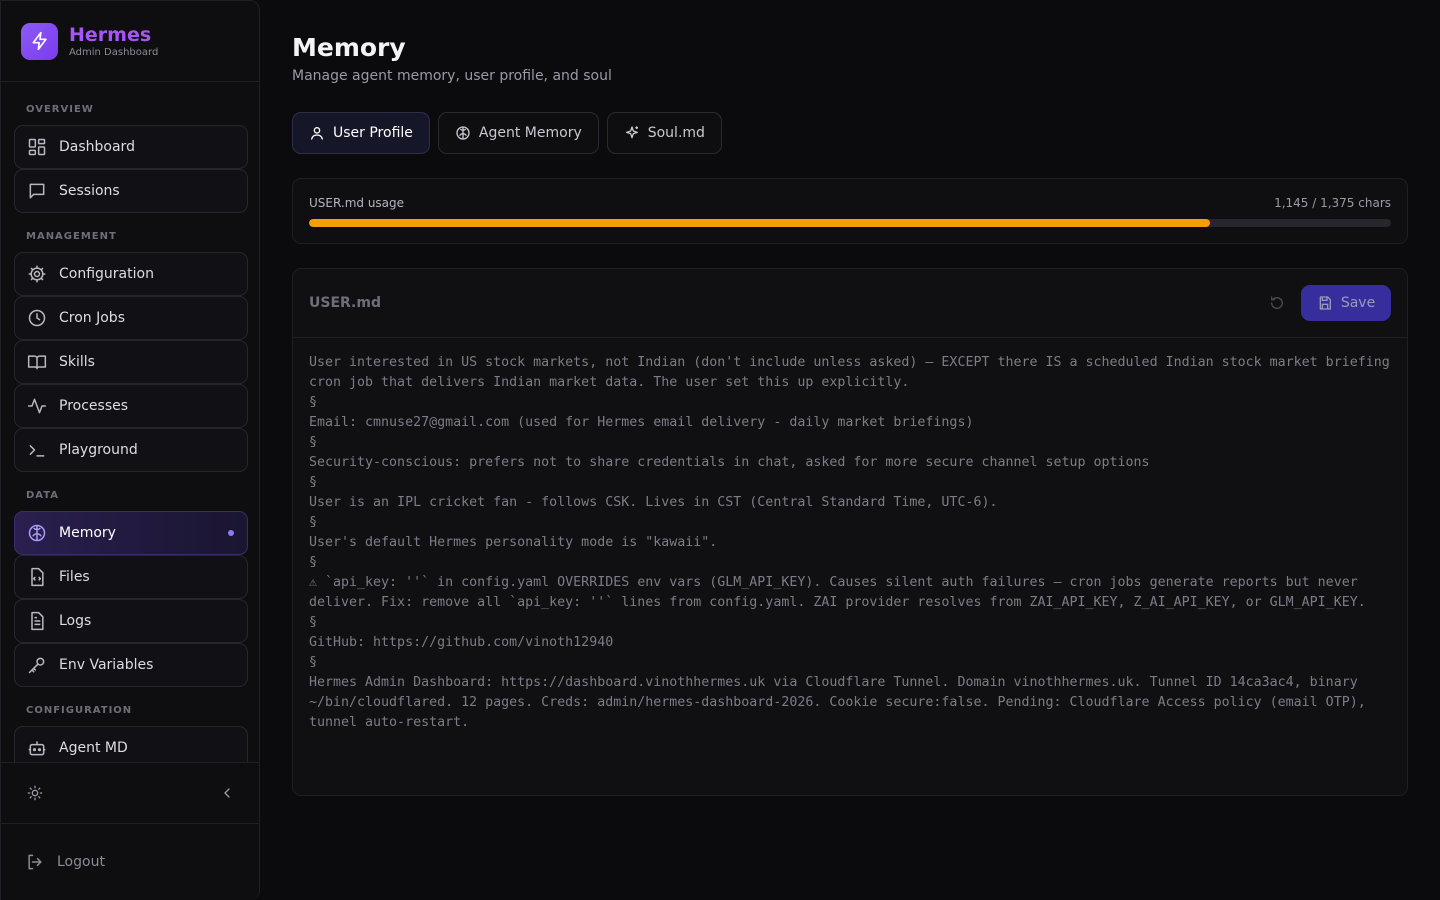 This screenshot has height=900, width=1440. Describe the element at coordinates (37, 274) in the screenshot. I see `gear-icon` at that location.